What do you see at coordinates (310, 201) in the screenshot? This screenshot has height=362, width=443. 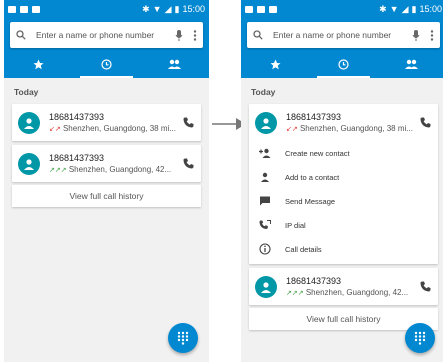 I see `menu-item-label: Send Message` at bounding box center [310, 201].